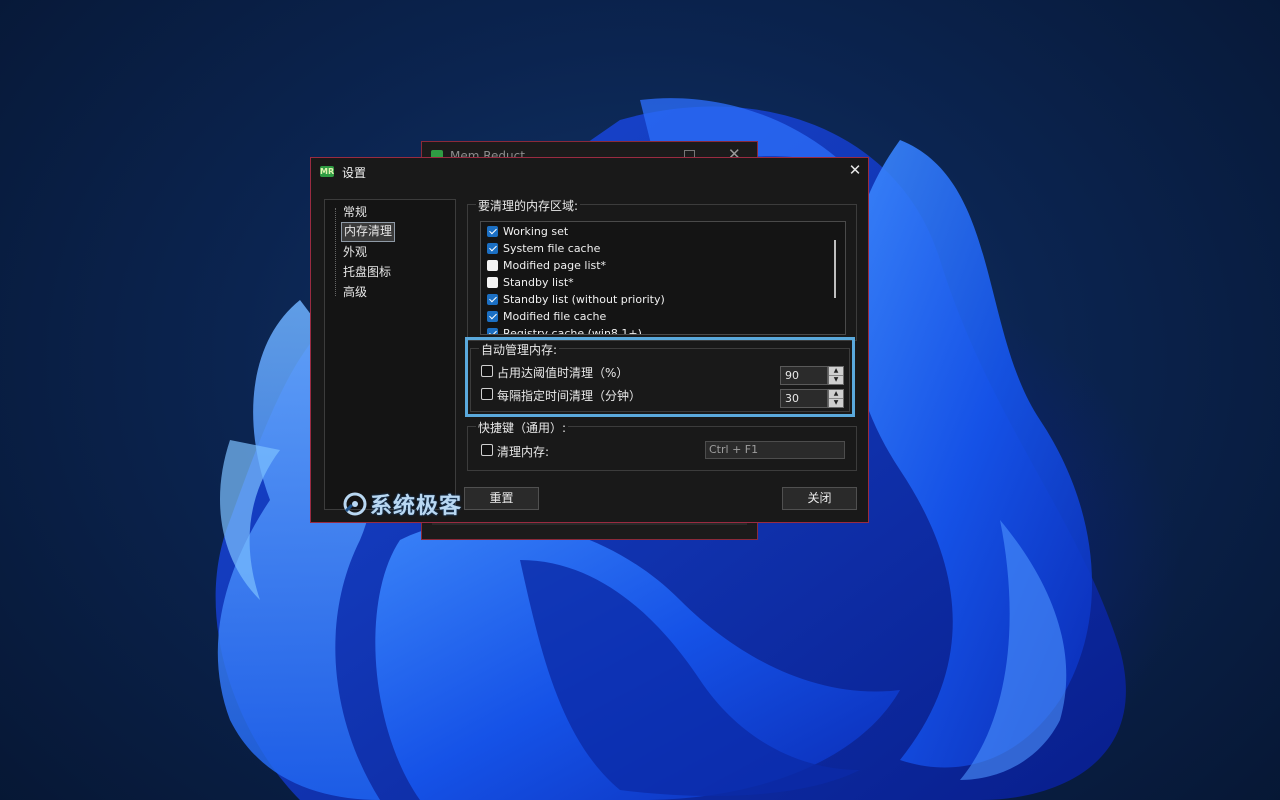 The width and height of the screenshot is (1280, 800). What do you see at coordinates (355, 292) in the screenshot?
I see `nav-item-advanced: 高级` at bounding box center [355, 292].